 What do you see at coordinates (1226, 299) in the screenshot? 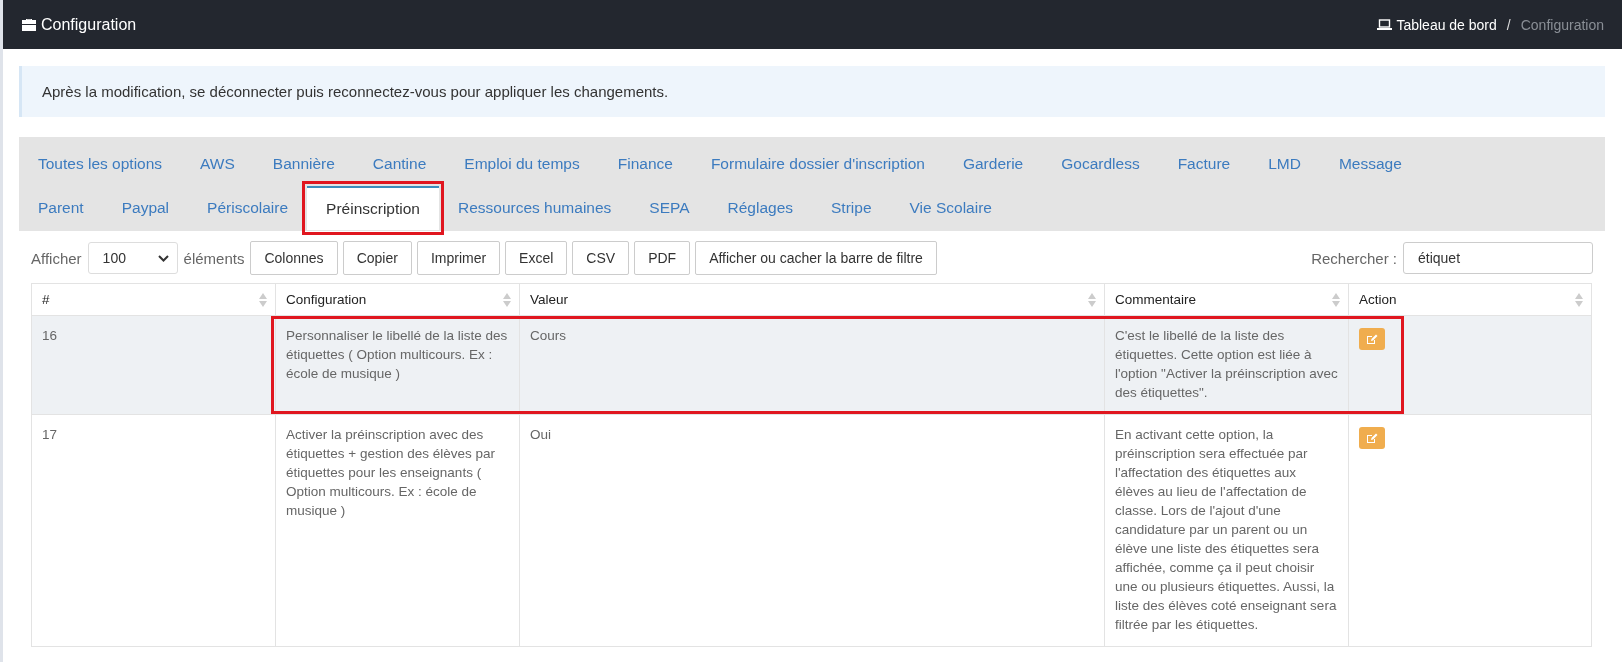
I see `column-header: Commentaire` at bounding box center [1226, 299].